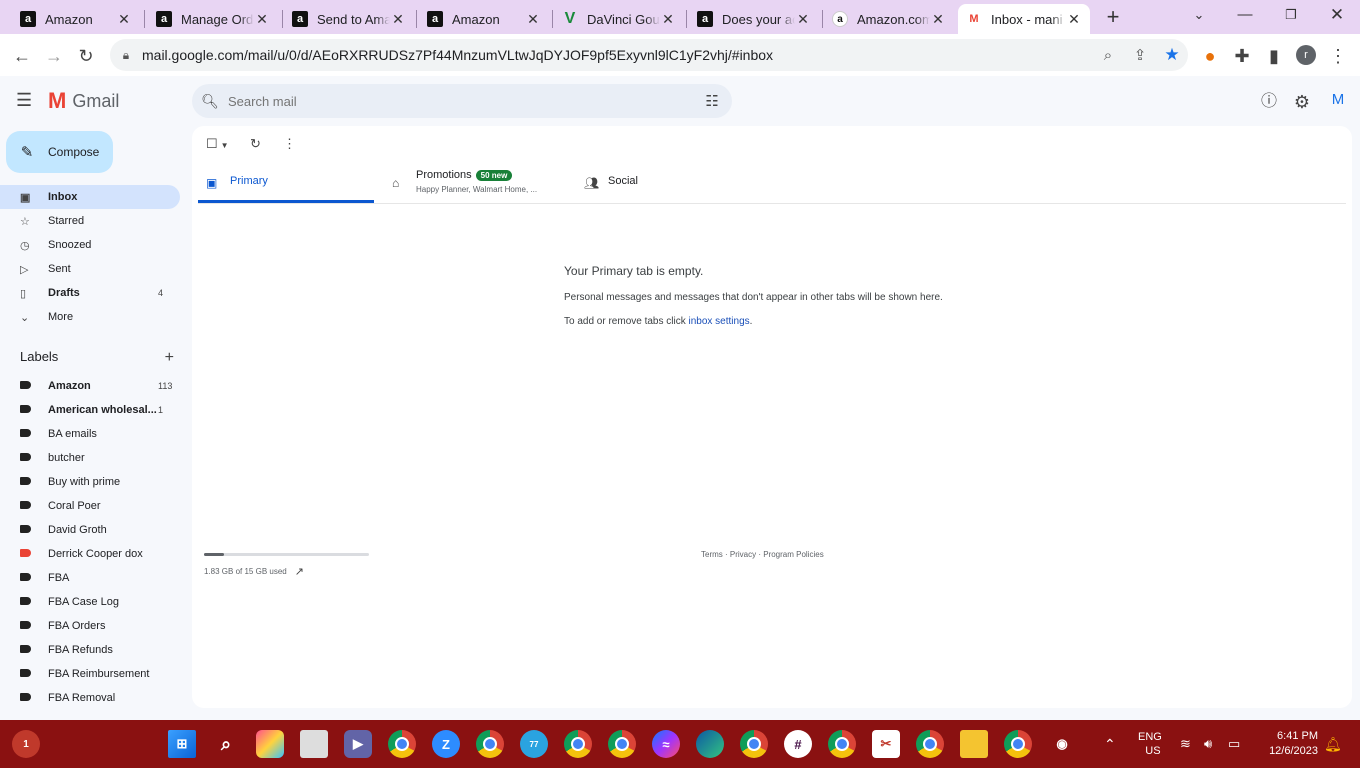 This screenshot has width=1360, height=768. I want to click on battery-icon: ▭, so click(1234, 744).